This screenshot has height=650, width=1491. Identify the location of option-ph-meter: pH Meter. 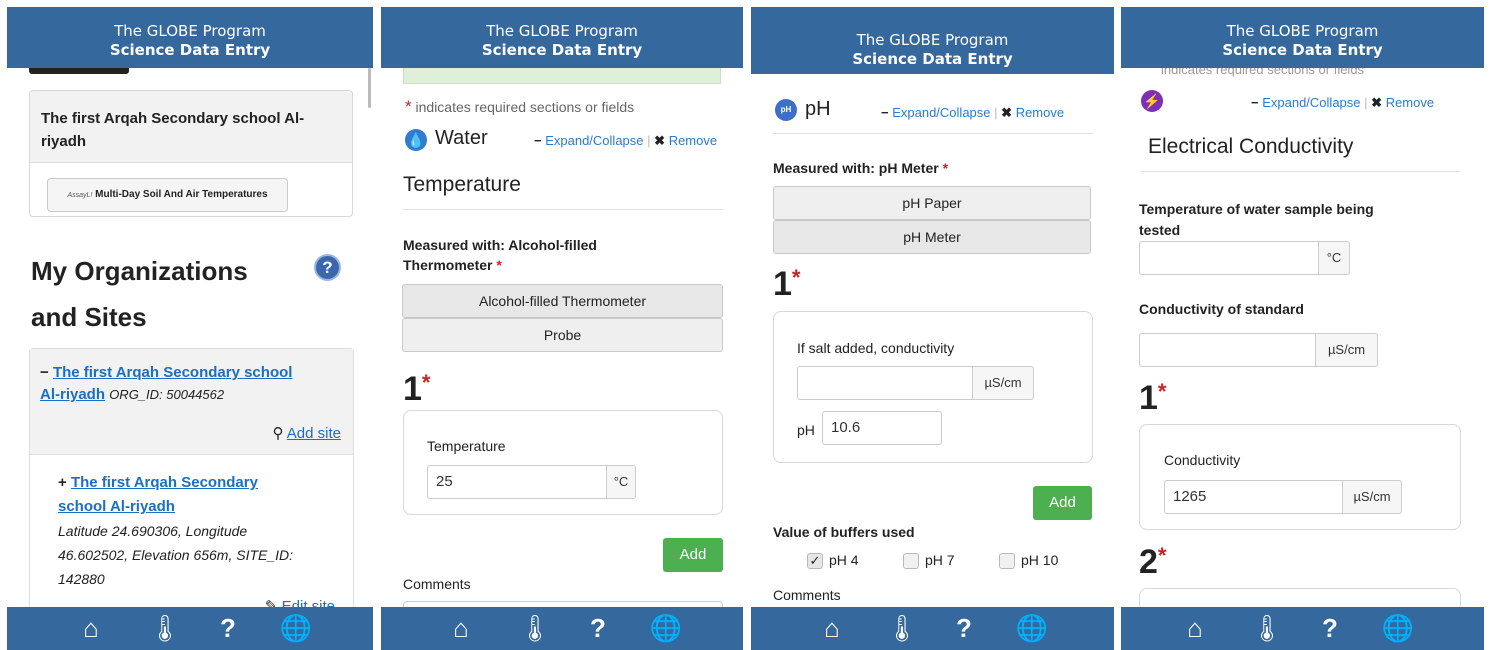
(932, 237).